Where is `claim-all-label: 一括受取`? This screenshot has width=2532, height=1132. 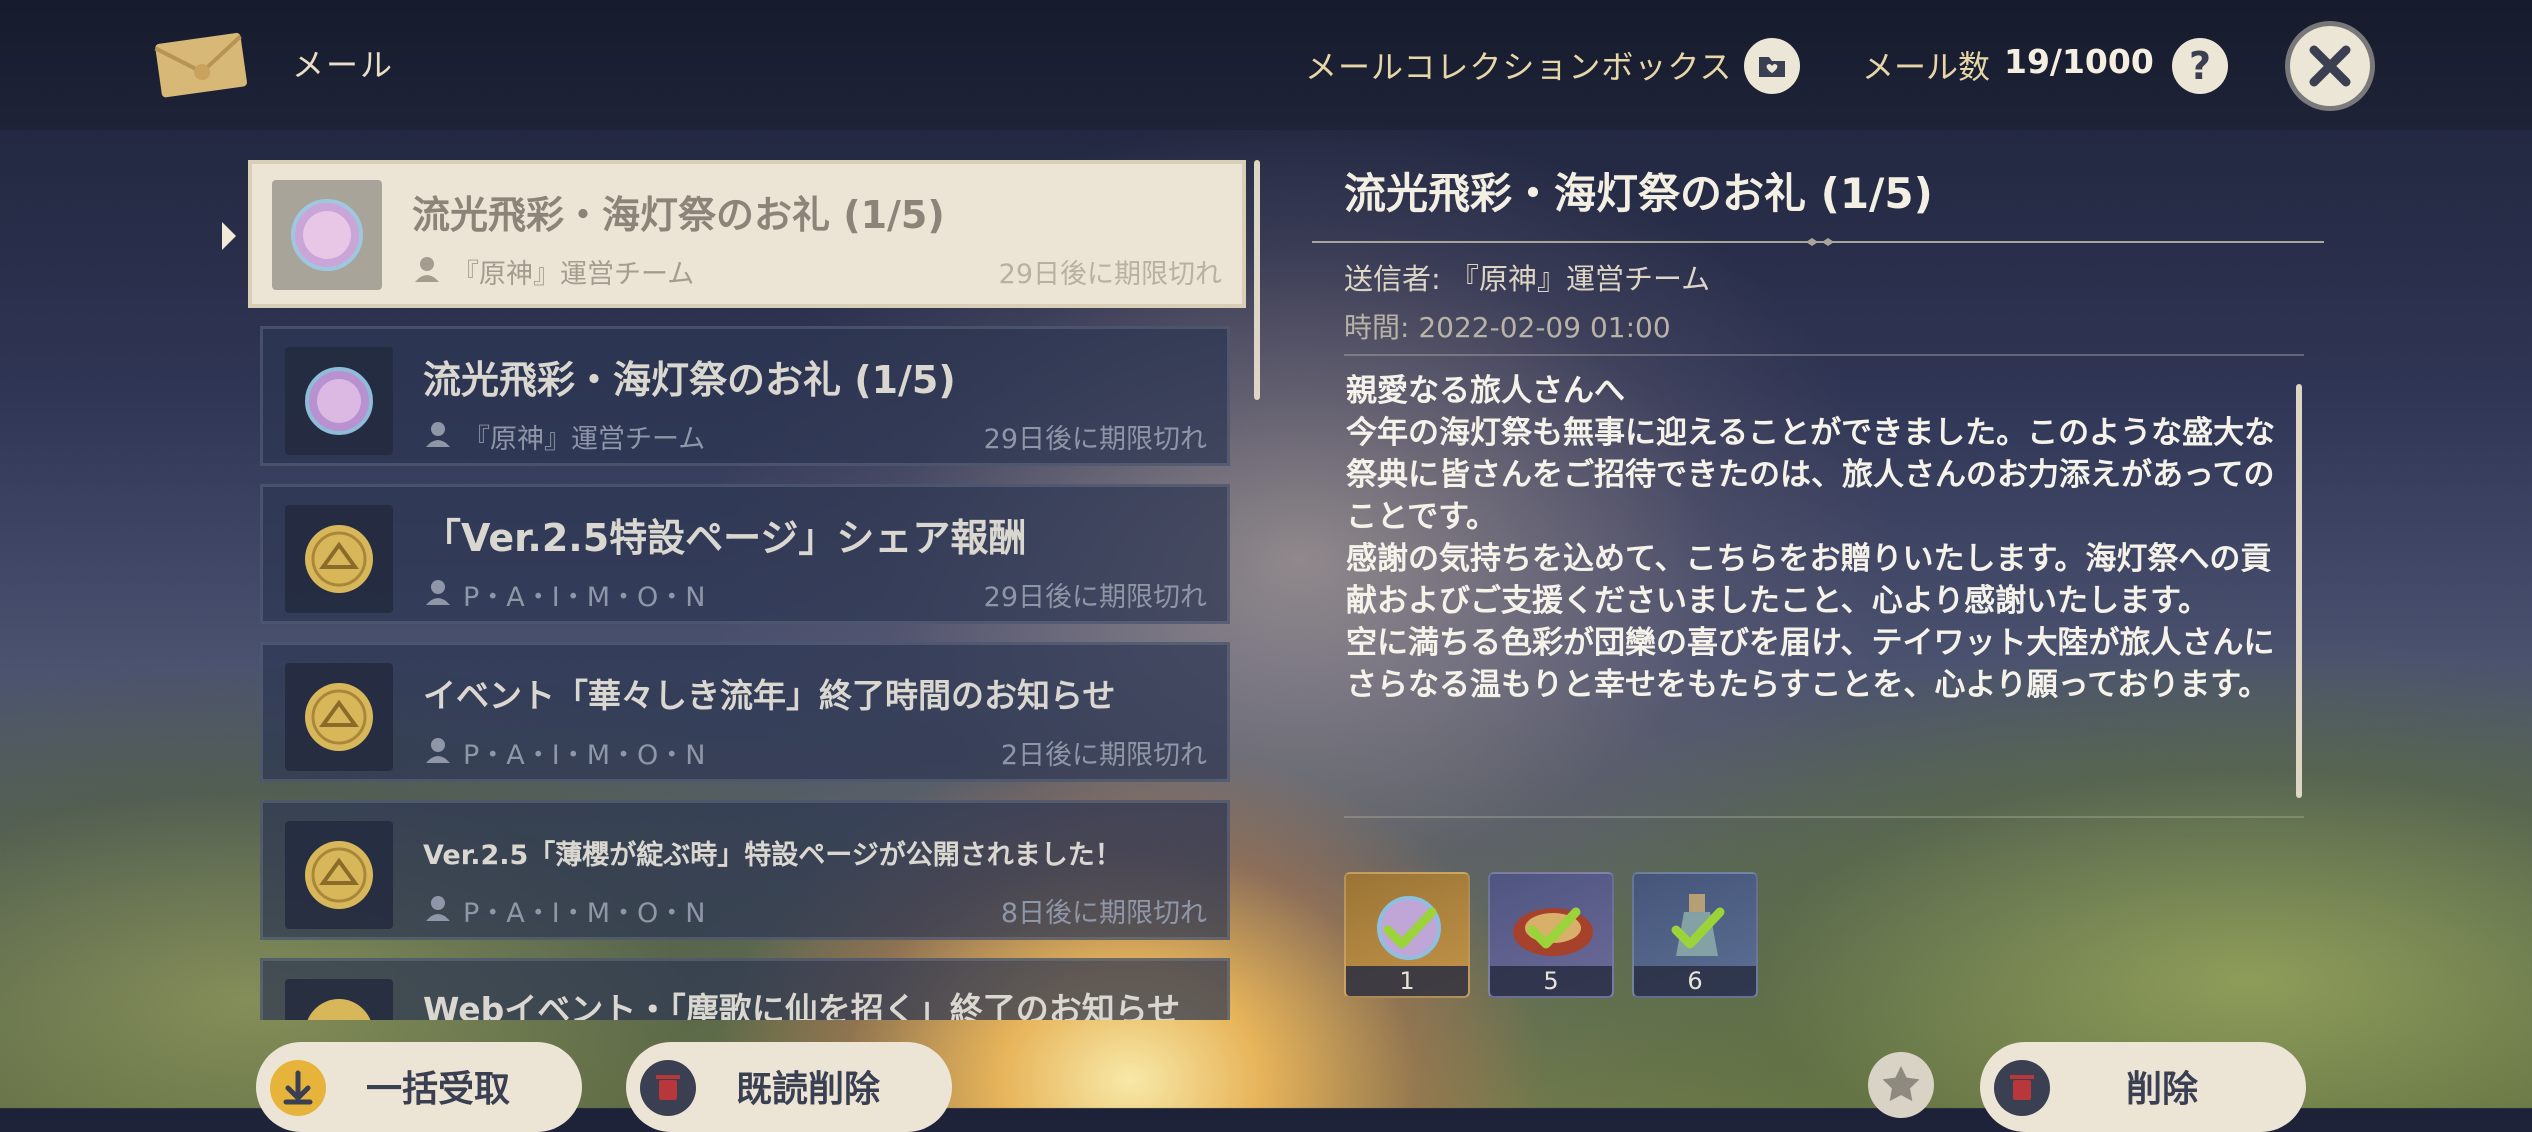 claim-all-label: 一括受取 is located at coordinates (438, 1089).